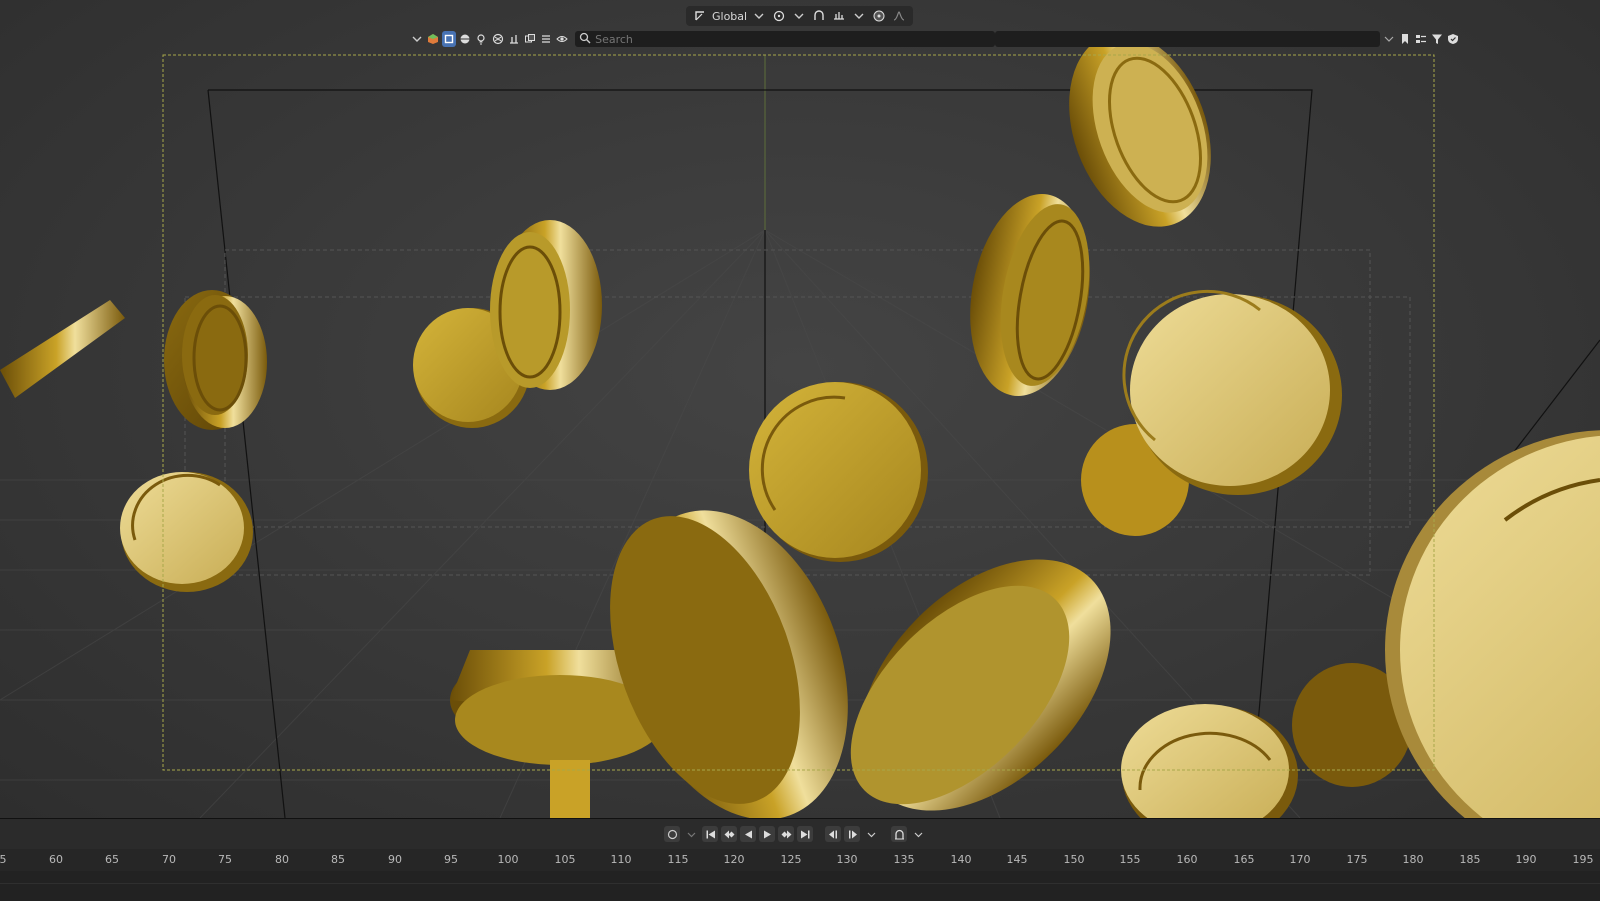 This screenshot has height=901, width=1600. Describe the element at coordinates (838, 472) in the screenshot. I see `coin-center` at that location.